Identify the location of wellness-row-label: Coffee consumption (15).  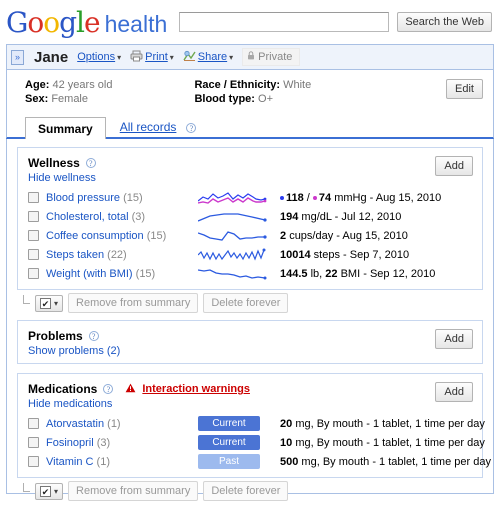
(122, 236).